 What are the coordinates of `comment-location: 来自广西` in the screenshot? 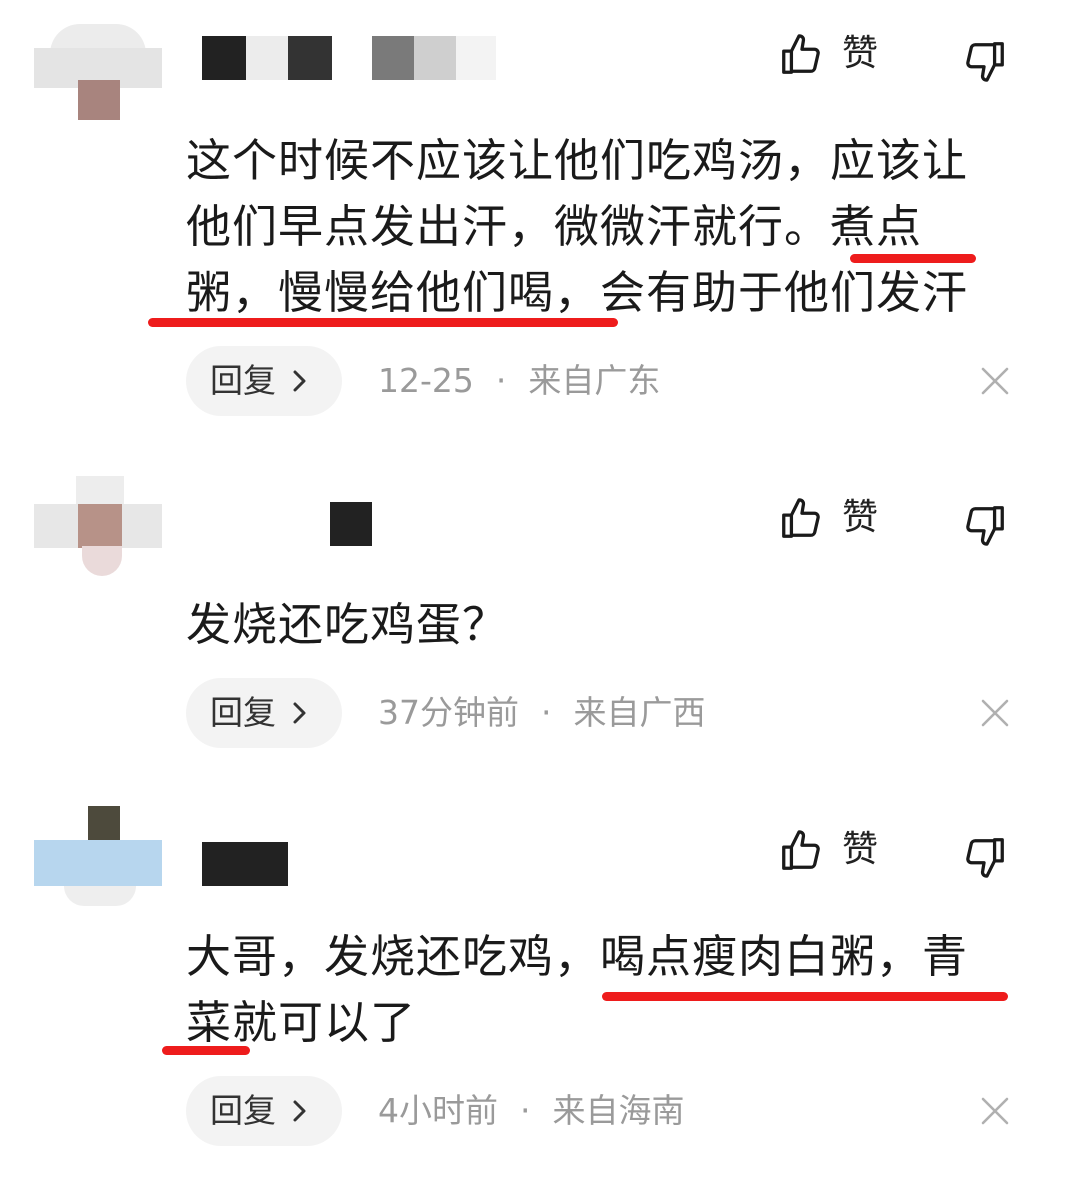 It's located at (639, 712).